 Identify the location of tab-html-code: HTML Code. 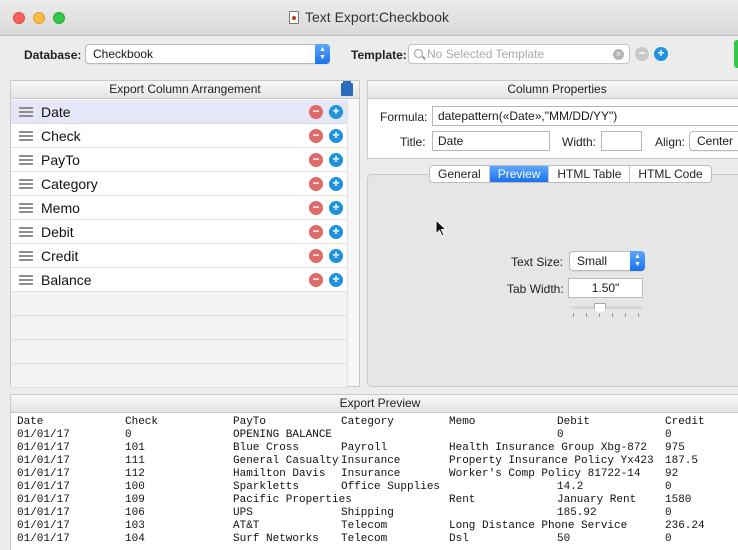
(670, 174).